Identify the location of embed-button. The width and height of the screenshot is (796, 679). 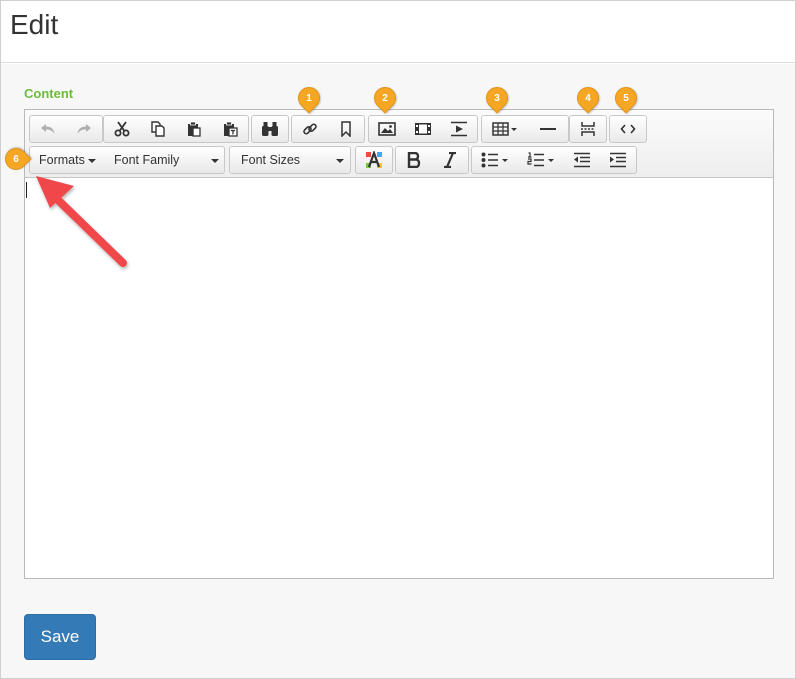
(459, 129).